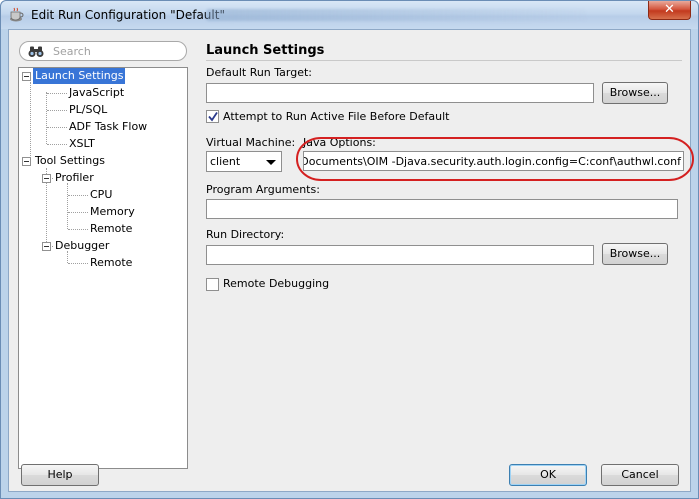 This screenshot has width=699, height=499. Describe the element at coordinates (400, 255) in the screenshot. I see `run-directory-input` at that location.